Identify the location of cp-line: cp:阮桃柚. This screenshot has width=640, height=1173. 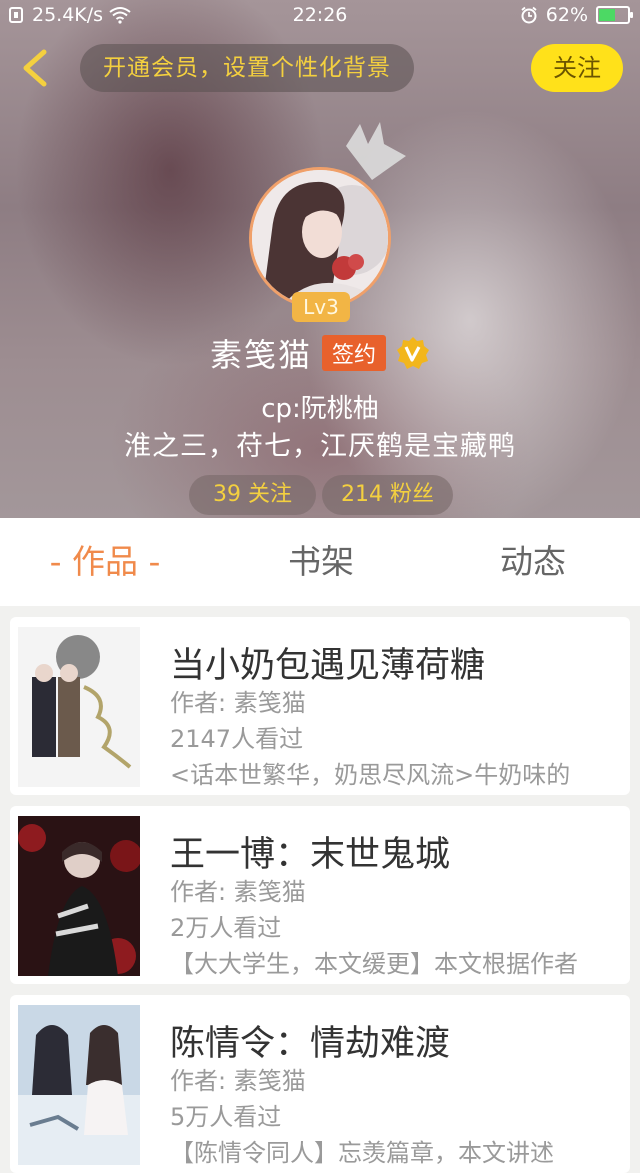
(320, 409).